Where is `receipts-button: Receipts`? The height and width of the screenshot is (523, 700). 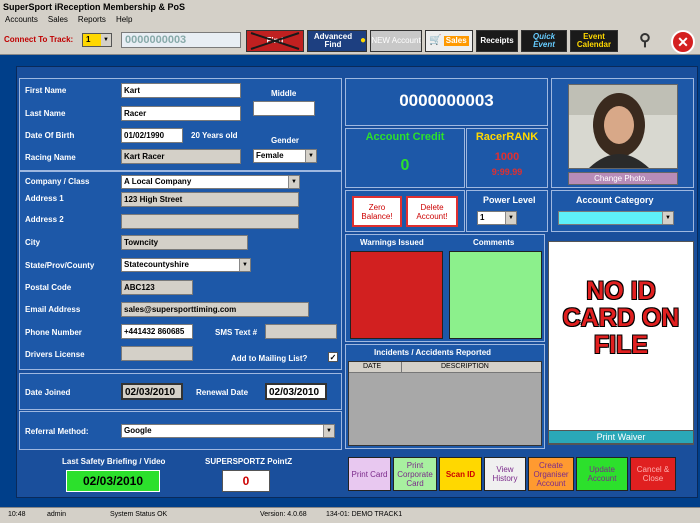
receipts-button: Receipts is located at coordinates (497, 41).